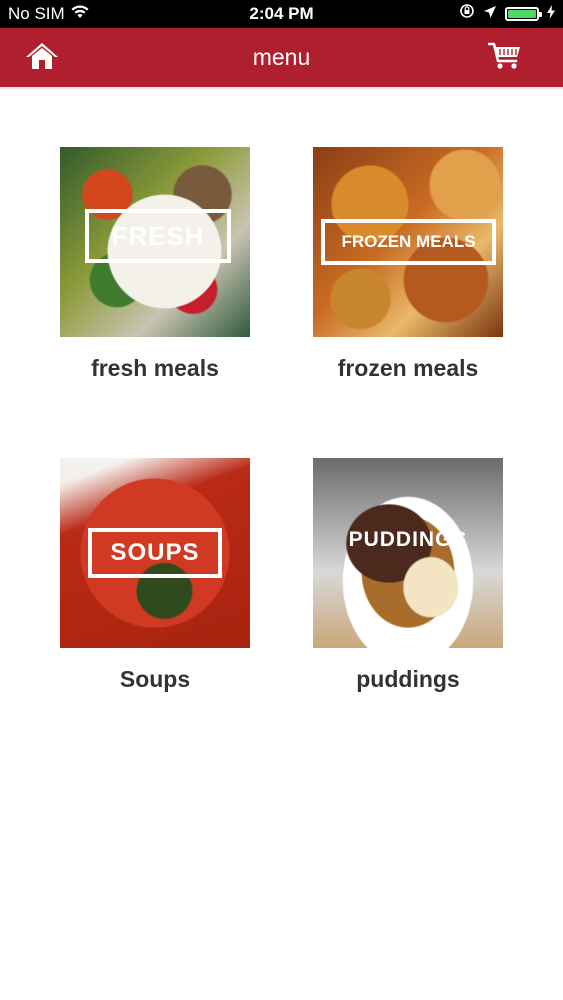 The image size is (563, 1000). Describe the element at coordinates (158, 236) in the screenshot. I see `fresh-image-label: FRESH` at that location.